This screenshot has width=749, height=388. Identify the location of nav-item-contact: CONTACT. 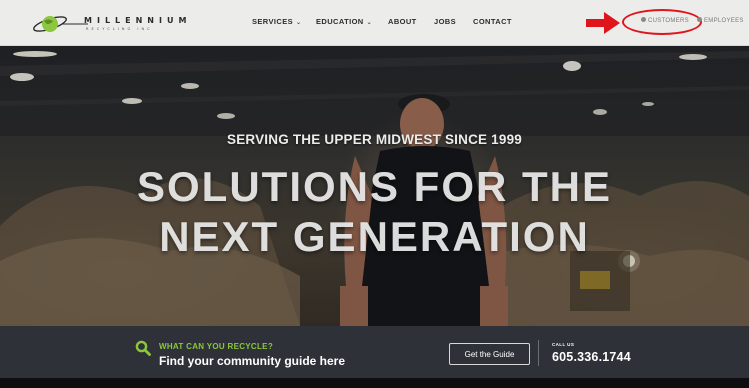
(492, 21).